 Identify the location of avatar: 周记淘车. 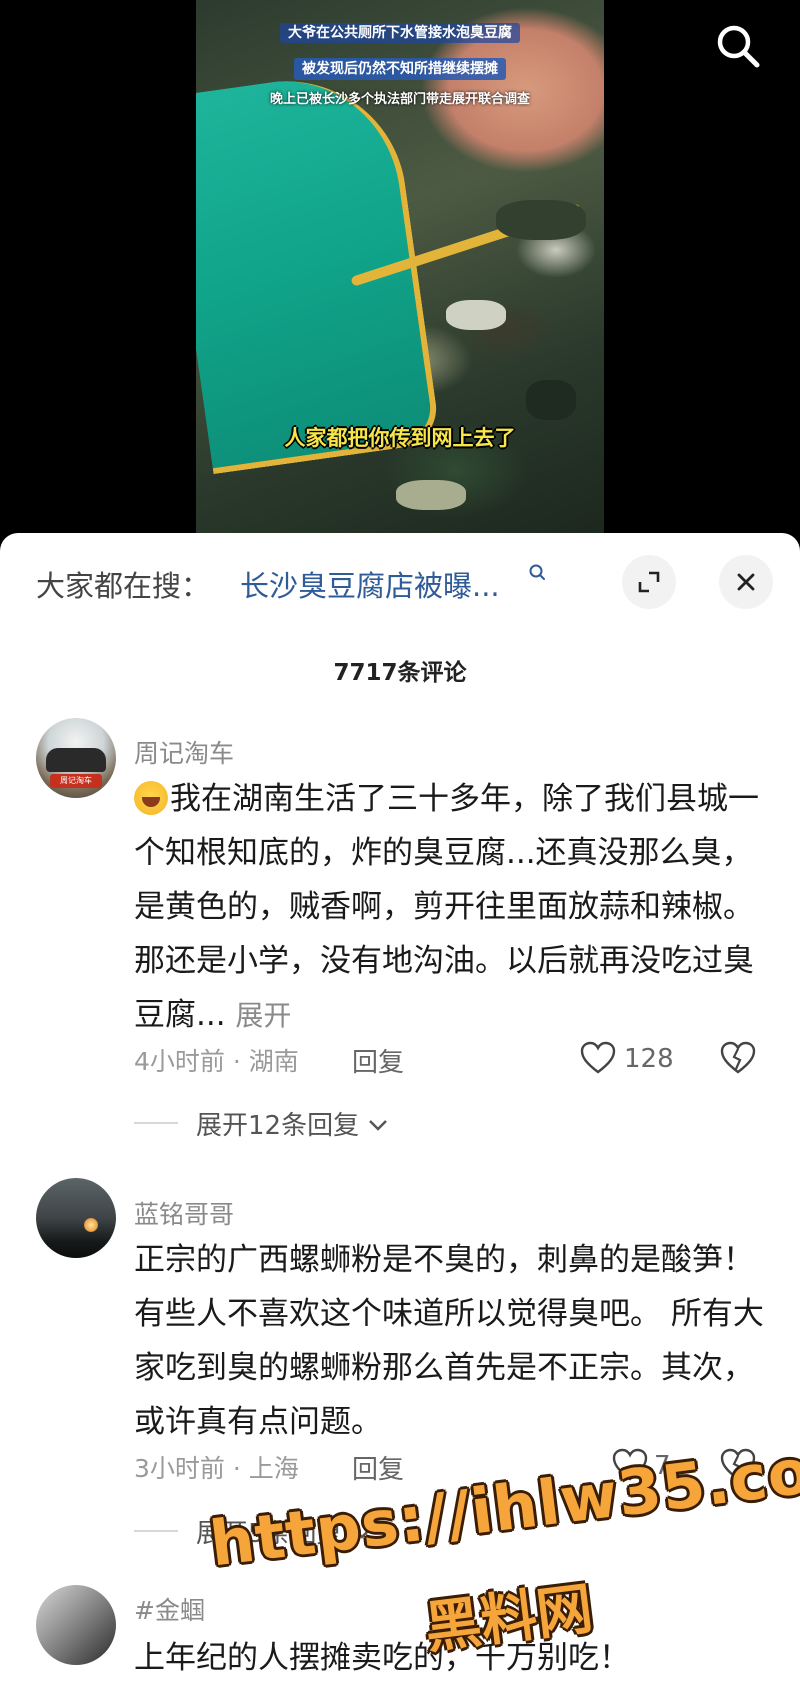
(76, 758).